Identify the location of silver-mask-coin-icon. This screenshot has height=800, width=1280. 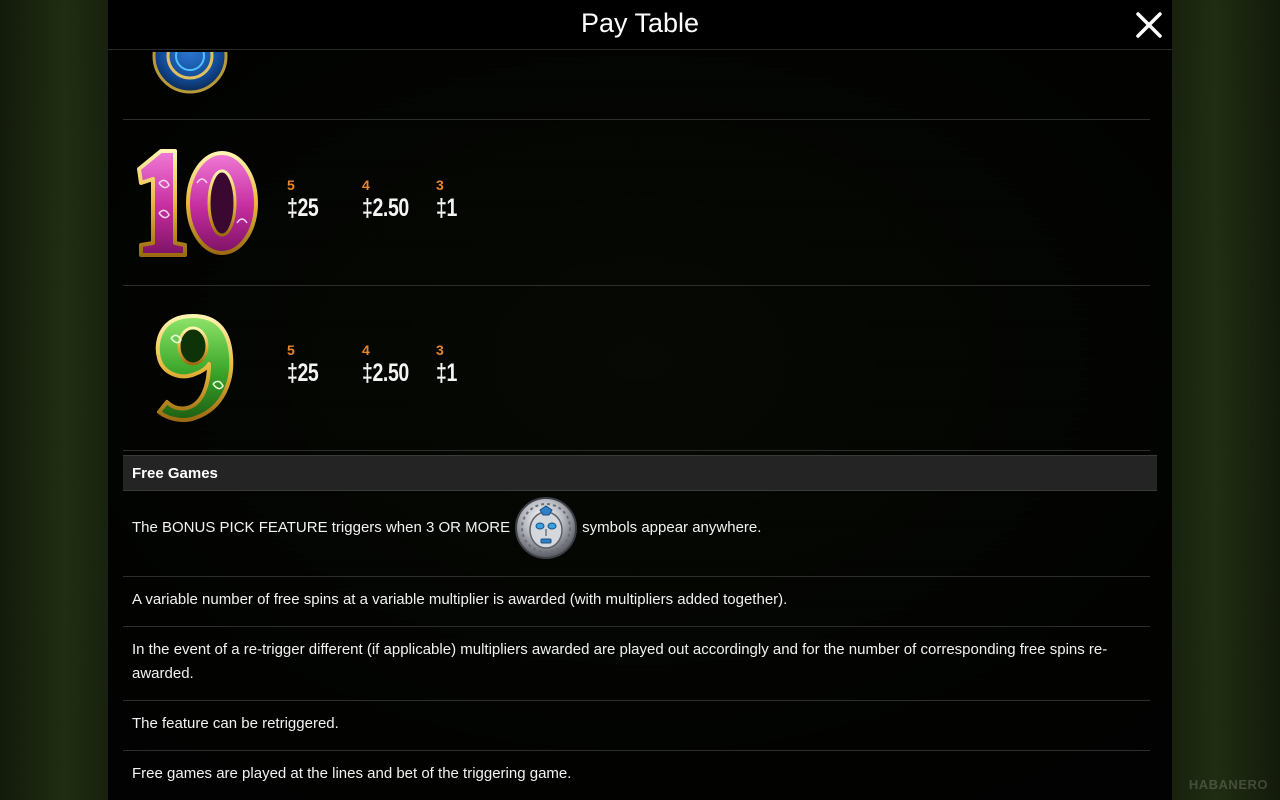
(546, 528).